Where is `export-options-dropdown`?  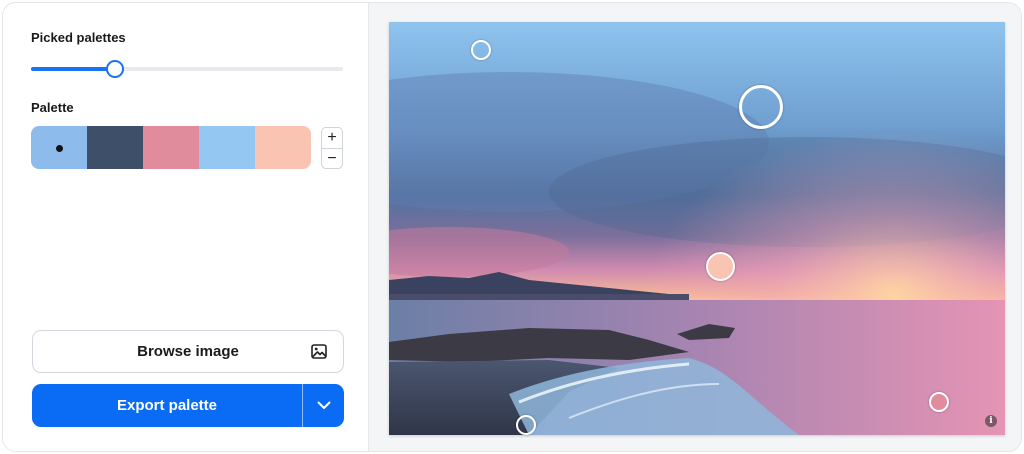
export-options-dropdown is located at coordinates (323, 405).